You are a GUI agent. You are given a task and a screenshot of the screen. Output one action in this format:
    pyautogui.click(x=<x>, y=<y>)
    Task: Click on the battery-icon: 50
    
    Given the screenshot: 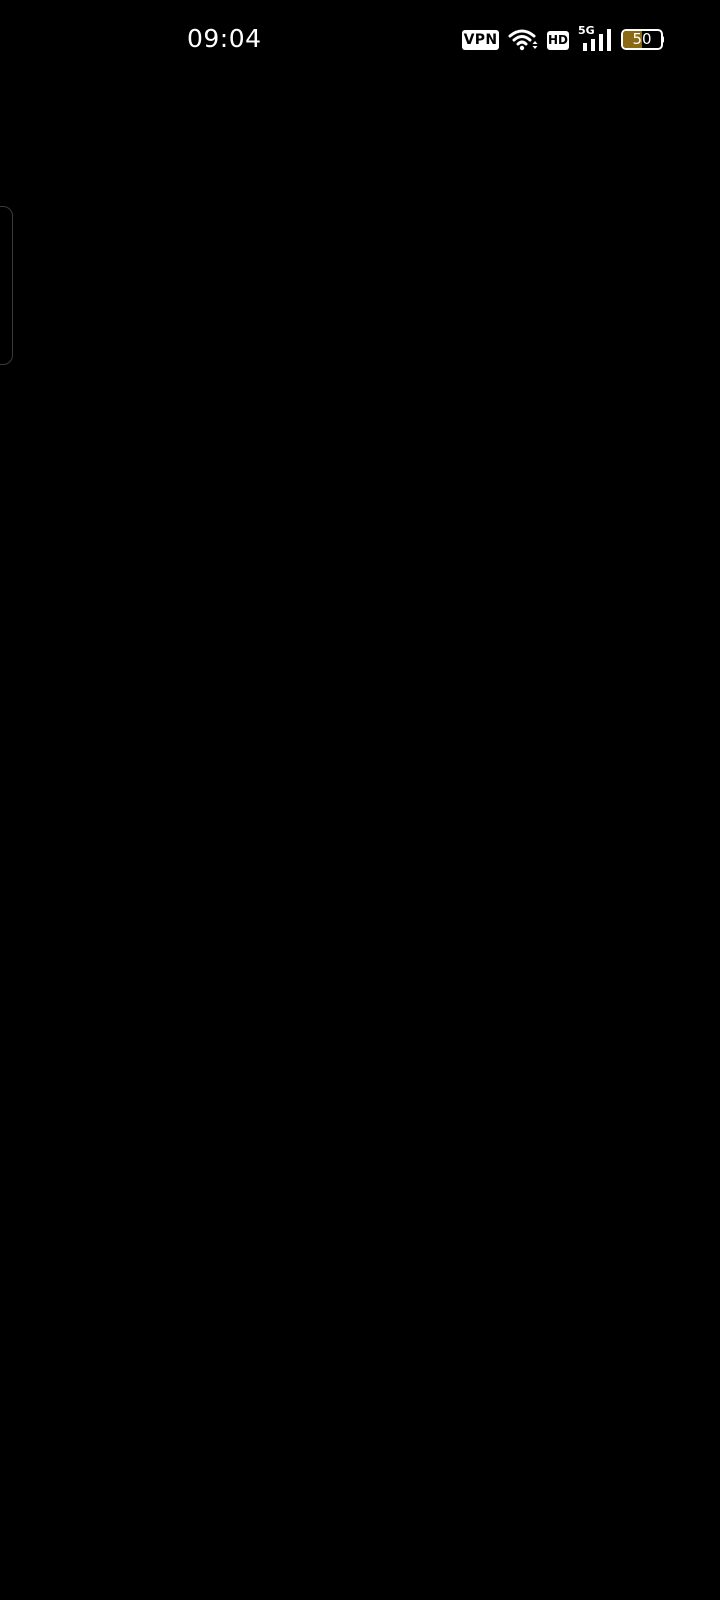 What is the action you would take?
    pyautogui.click(x=642, y=39)
    